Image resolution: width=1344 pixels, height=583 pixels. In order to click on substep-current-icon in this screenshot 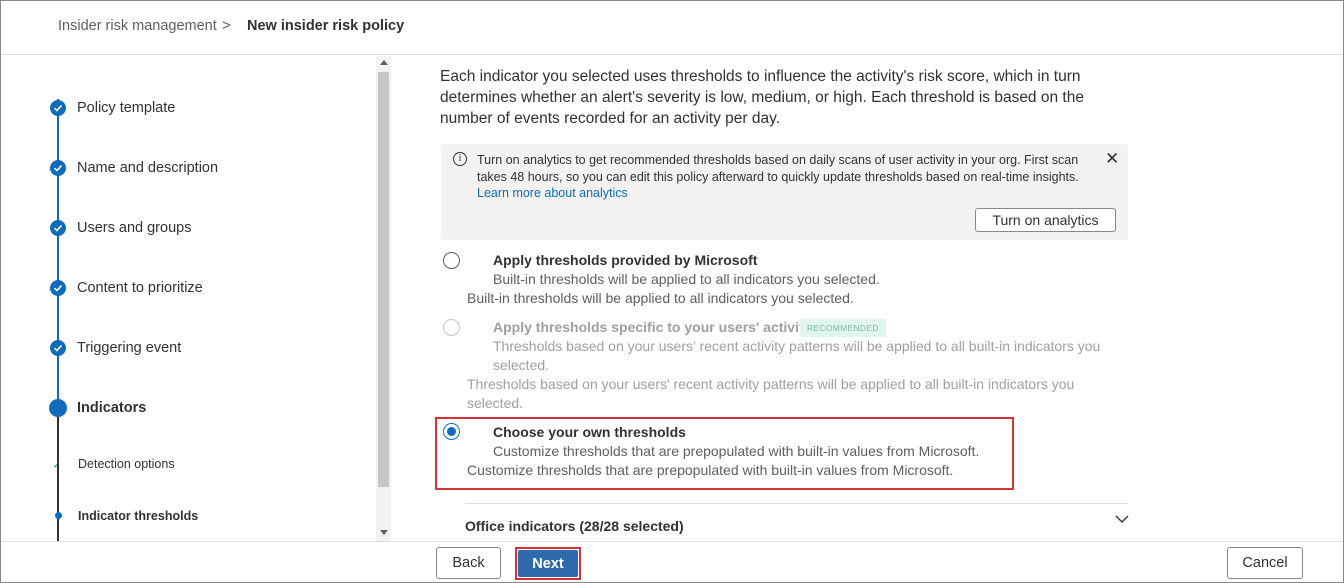, I will do `click(58, 515)`.